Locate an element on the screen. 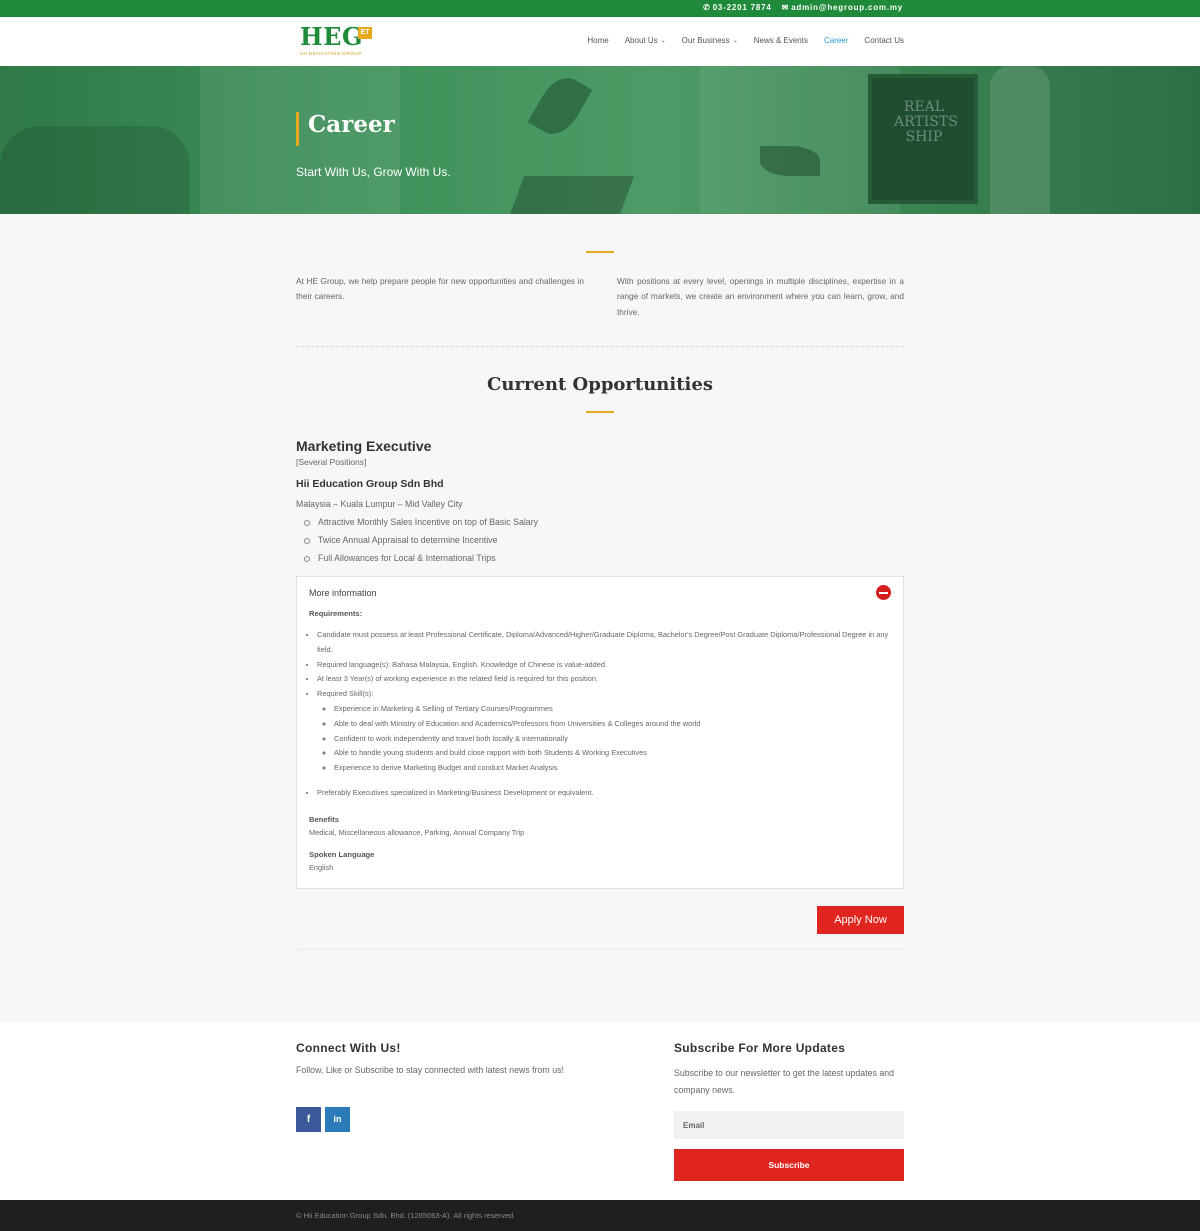 The height and width of the screenshot is (1231, 1200). job-positions: [Several Positions] is located at coordinates (331, 462).